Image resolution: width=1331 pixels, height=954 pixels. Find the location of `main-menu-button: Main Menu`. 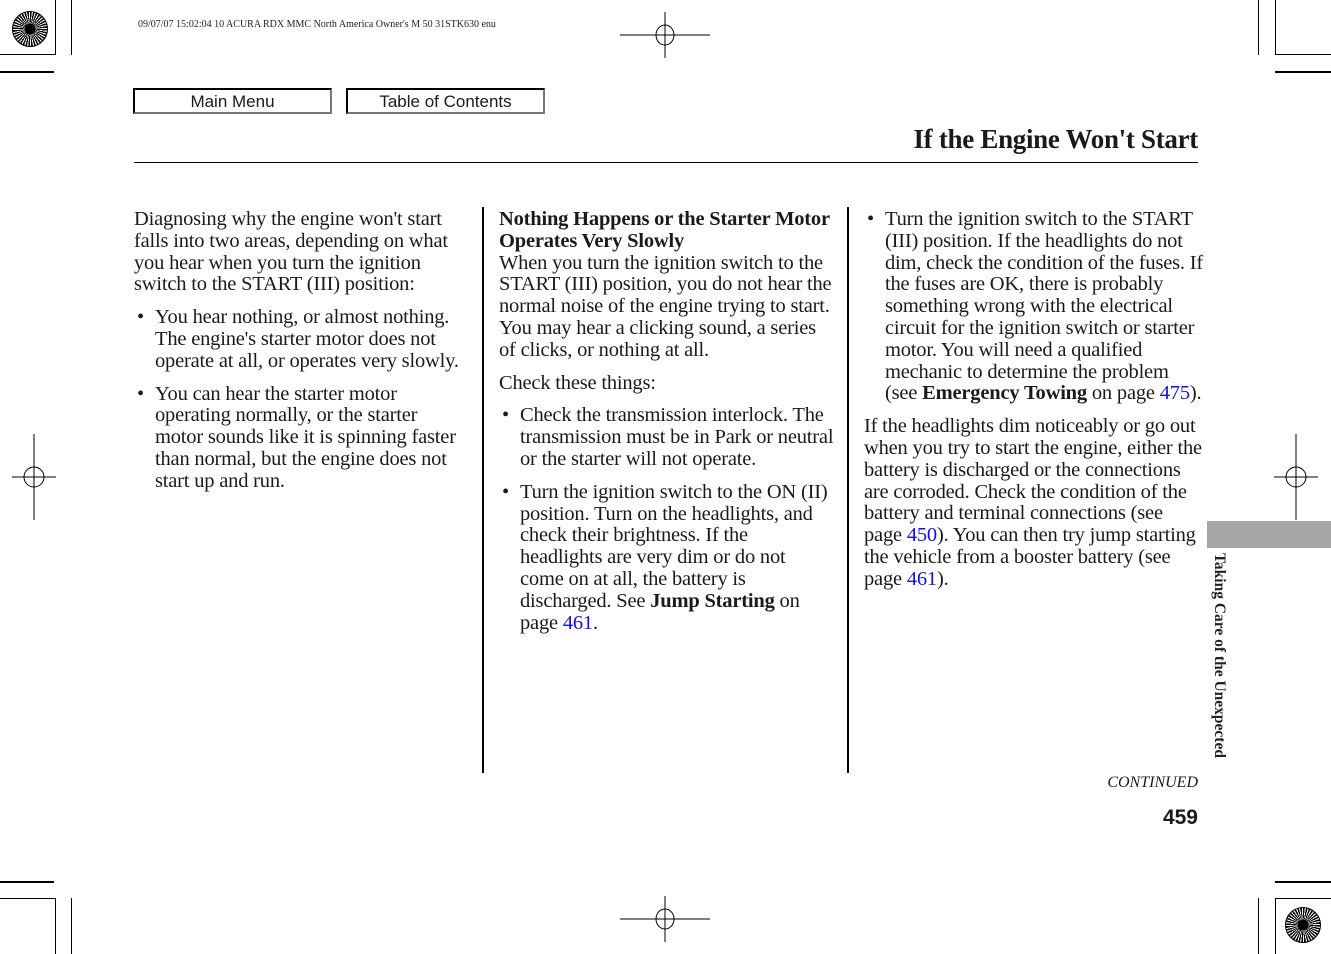

main-menu-button: Main Menu is located at coordinates (232, 101).